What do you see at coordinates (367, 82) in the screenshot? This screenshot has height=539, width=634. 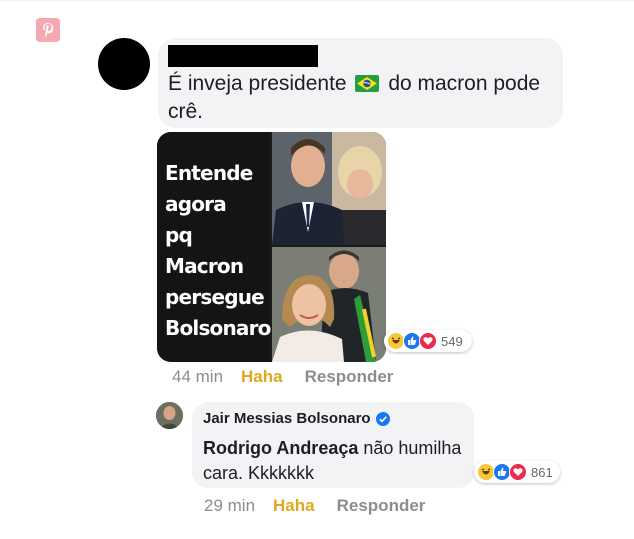 I see `brazil-flag-icon` at bounding box center [367, 82].